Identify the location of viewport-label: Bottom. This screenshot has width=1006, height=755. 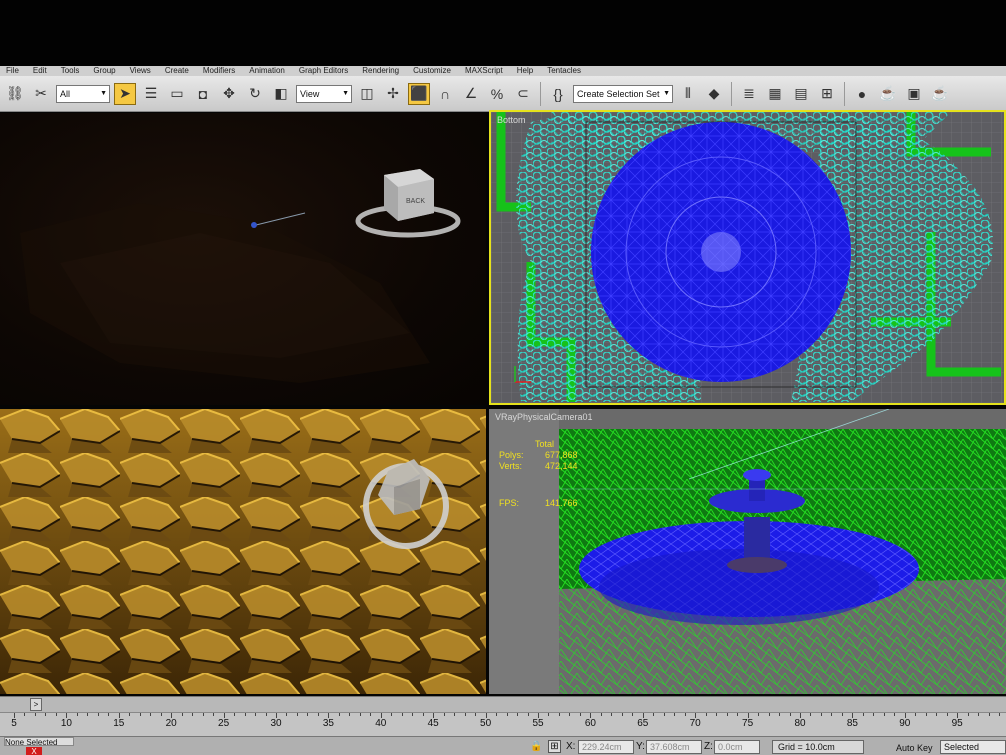
(511, 120).